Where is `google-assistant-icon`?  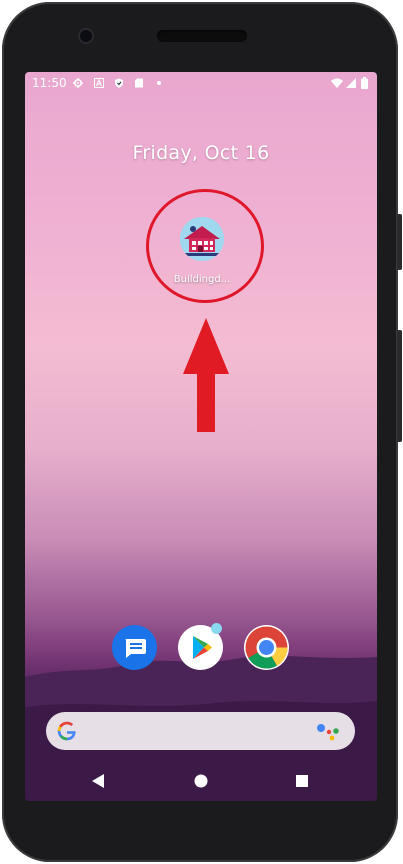 google-assistant-icon is located at coordinates (328, 731).